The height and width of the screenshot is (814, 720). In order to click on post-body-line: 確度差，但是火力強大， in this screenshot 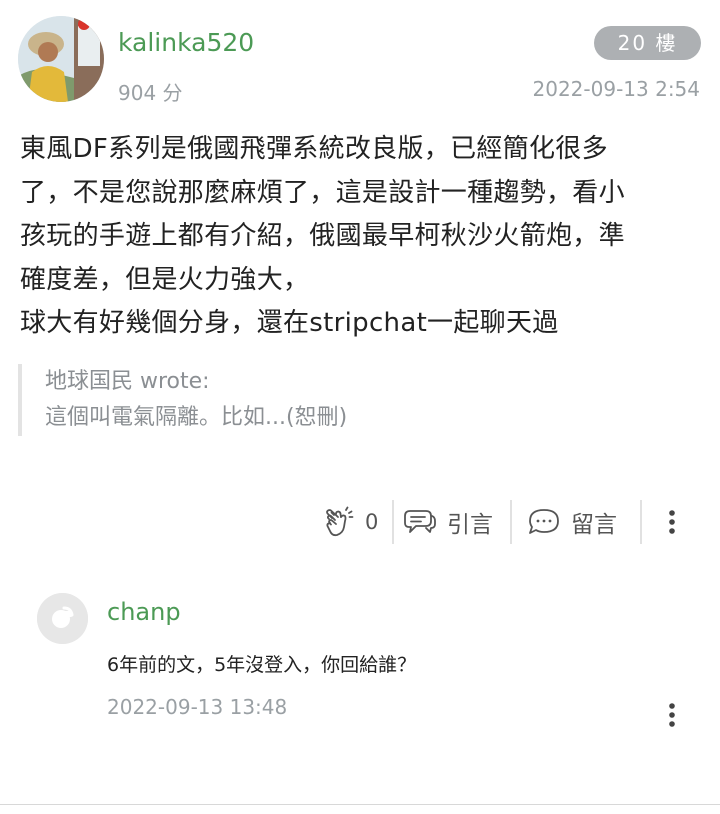, I will do `click(165, 279)`.